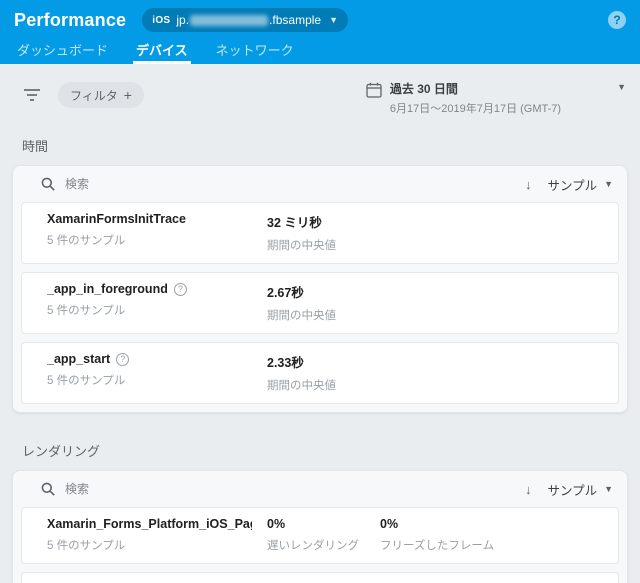 This screenshot has height=583, width=640. Describe the element at coordinates (116, 219) in the screenshot. I see `trace-name: XamarinFormsInitTrace` at that location.